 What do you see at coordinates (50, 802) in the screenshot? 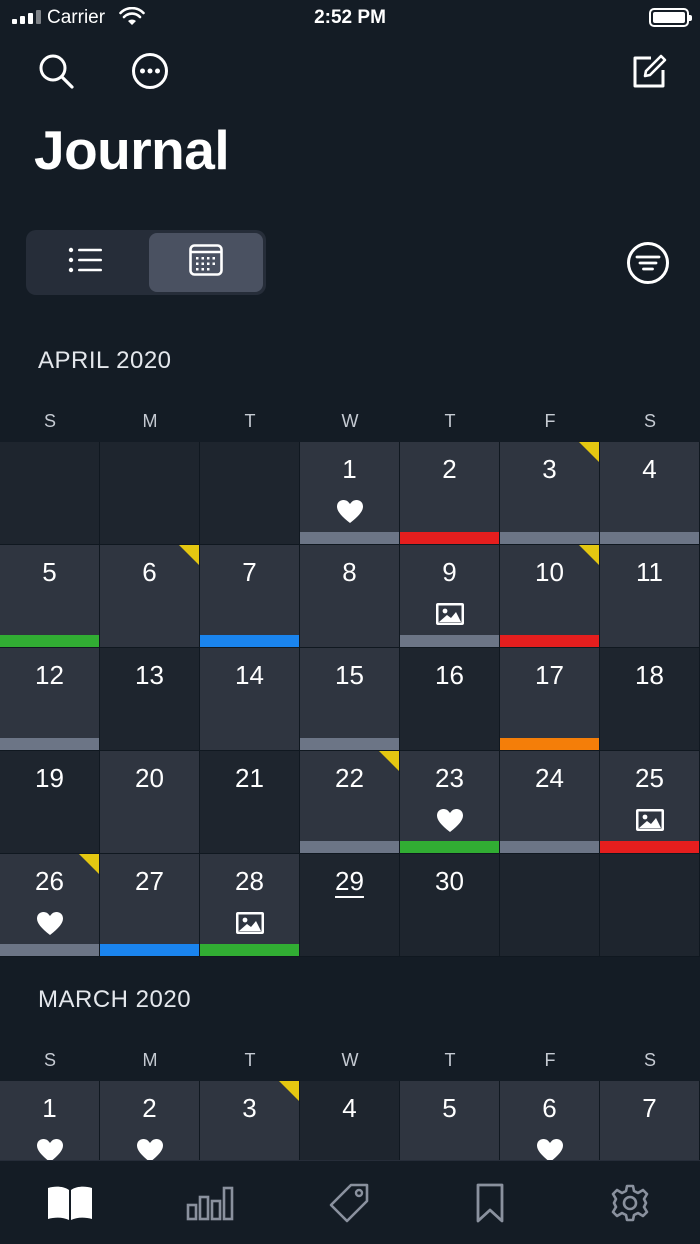
I see `day-cell: 19` at bounding box center [50, 802].